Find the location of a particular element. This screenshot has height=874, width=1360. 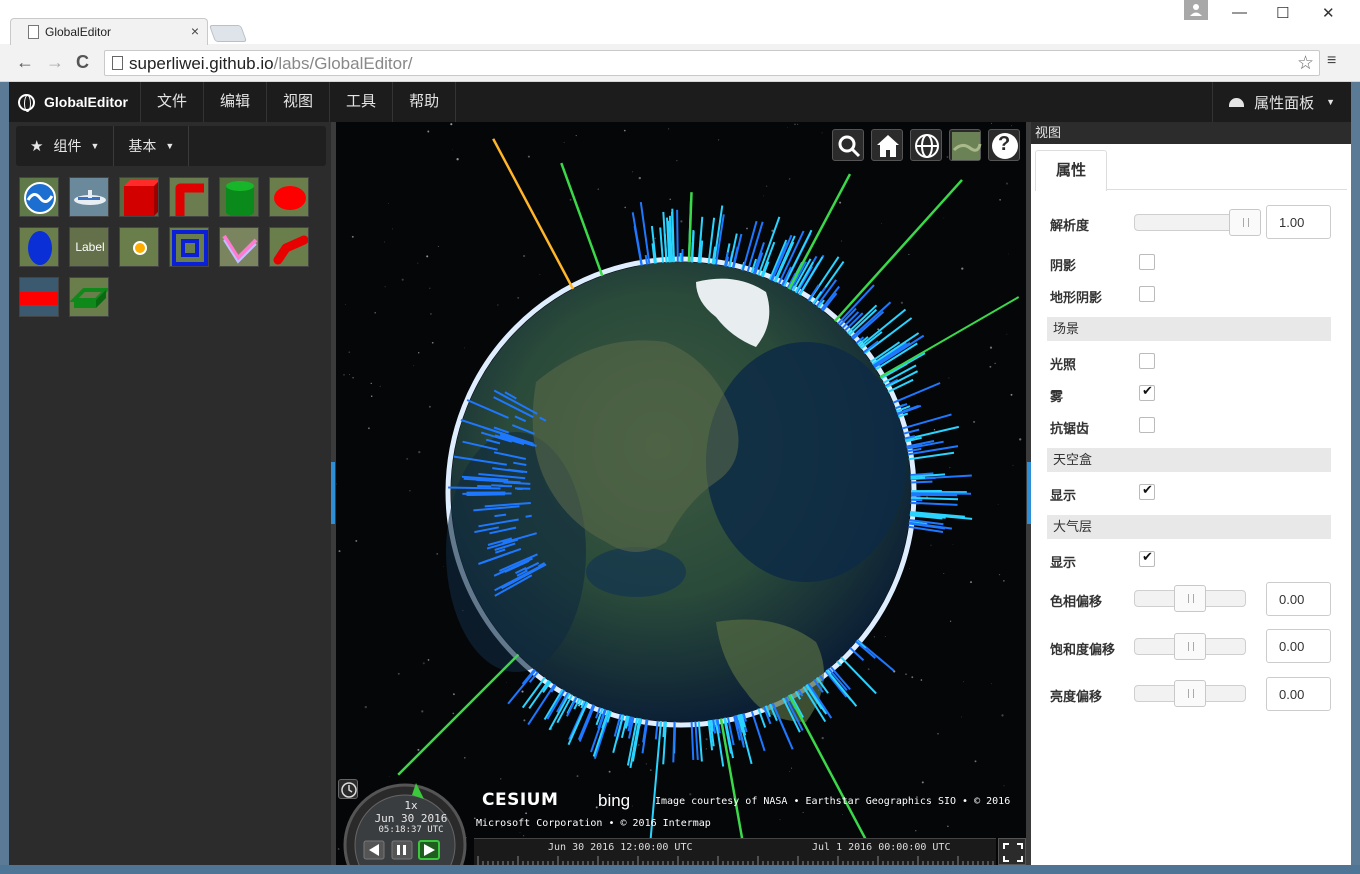

clock-icon is located at coordinates (348, 789).